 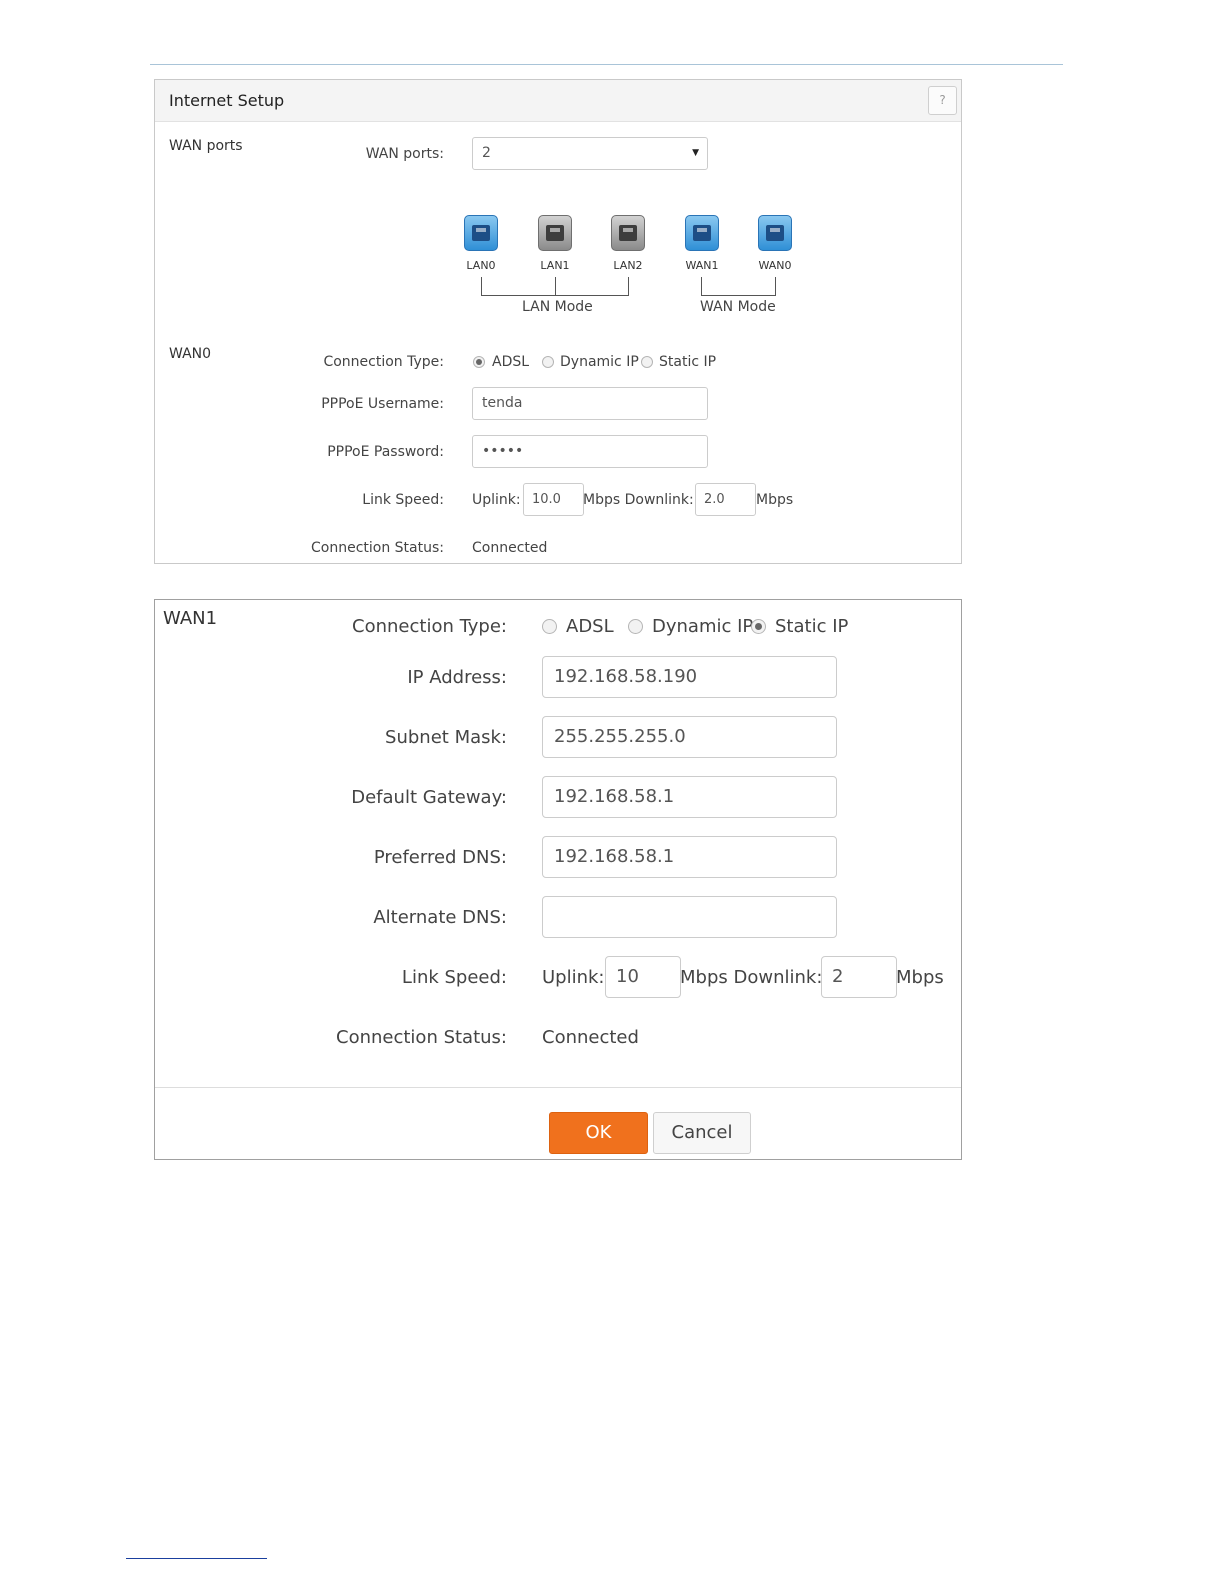 I want to click on wan-mode-label: WAN Mode, so click(x=738, y=307).